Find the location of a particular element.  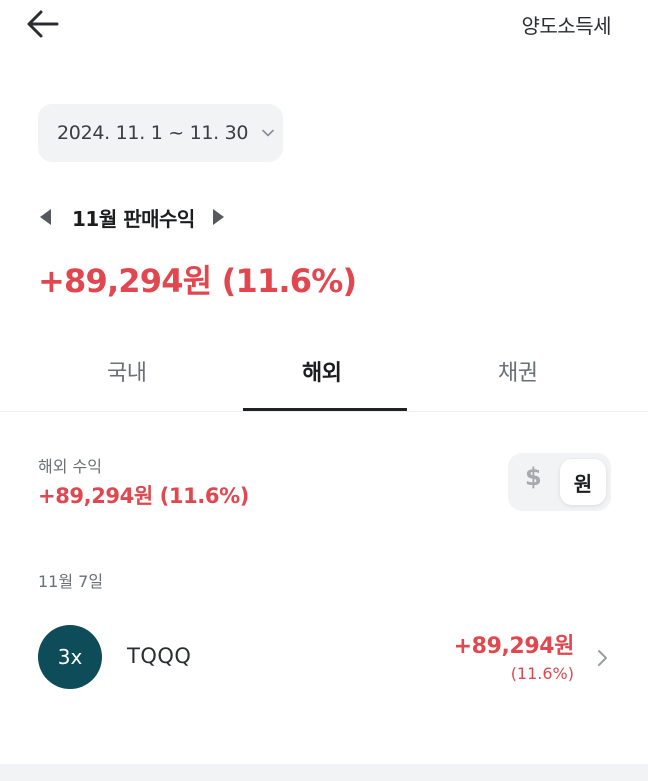

month-navigation: 11월 판매수익 is located at coordinates (132, 217).